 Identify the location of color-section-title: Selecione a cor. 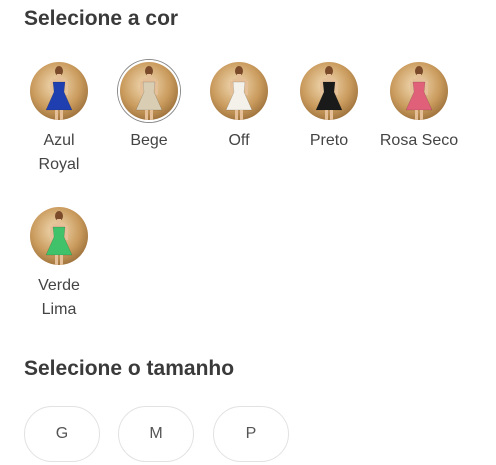
(101, 18).